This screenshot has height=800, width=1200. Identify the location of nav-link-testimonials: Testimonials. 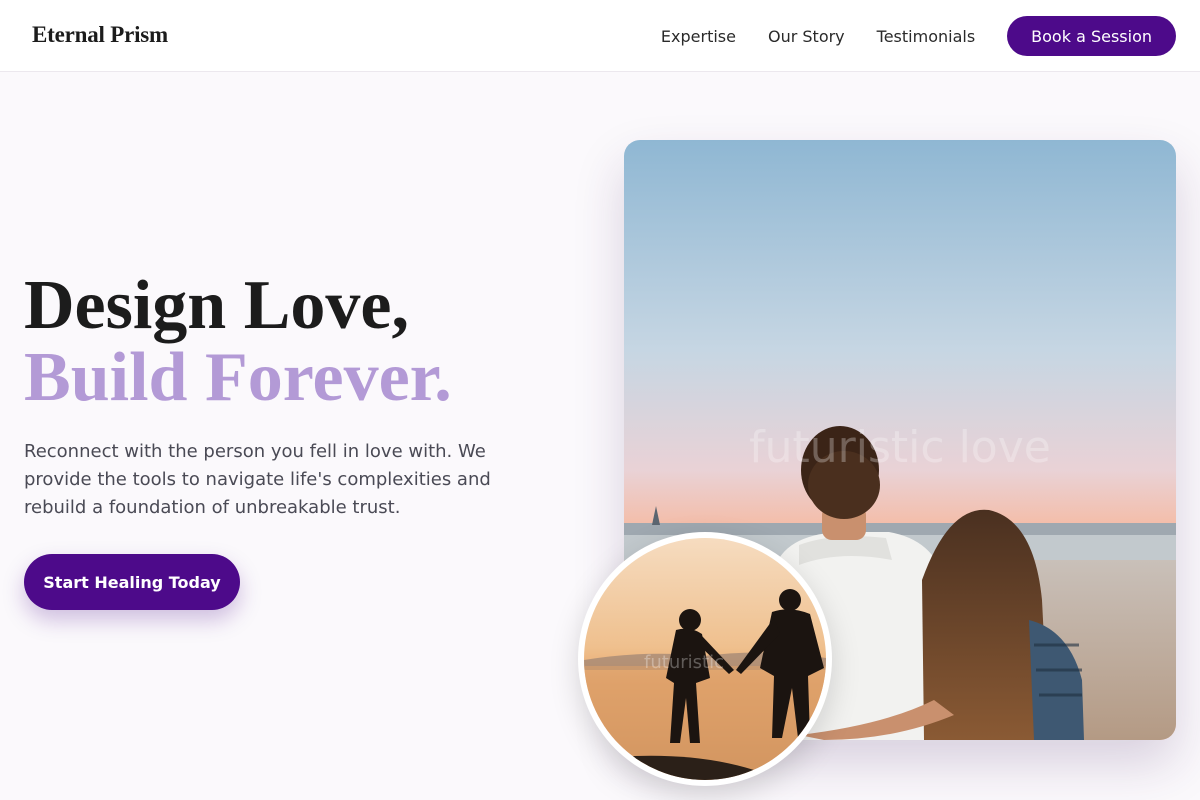
(926, 36).